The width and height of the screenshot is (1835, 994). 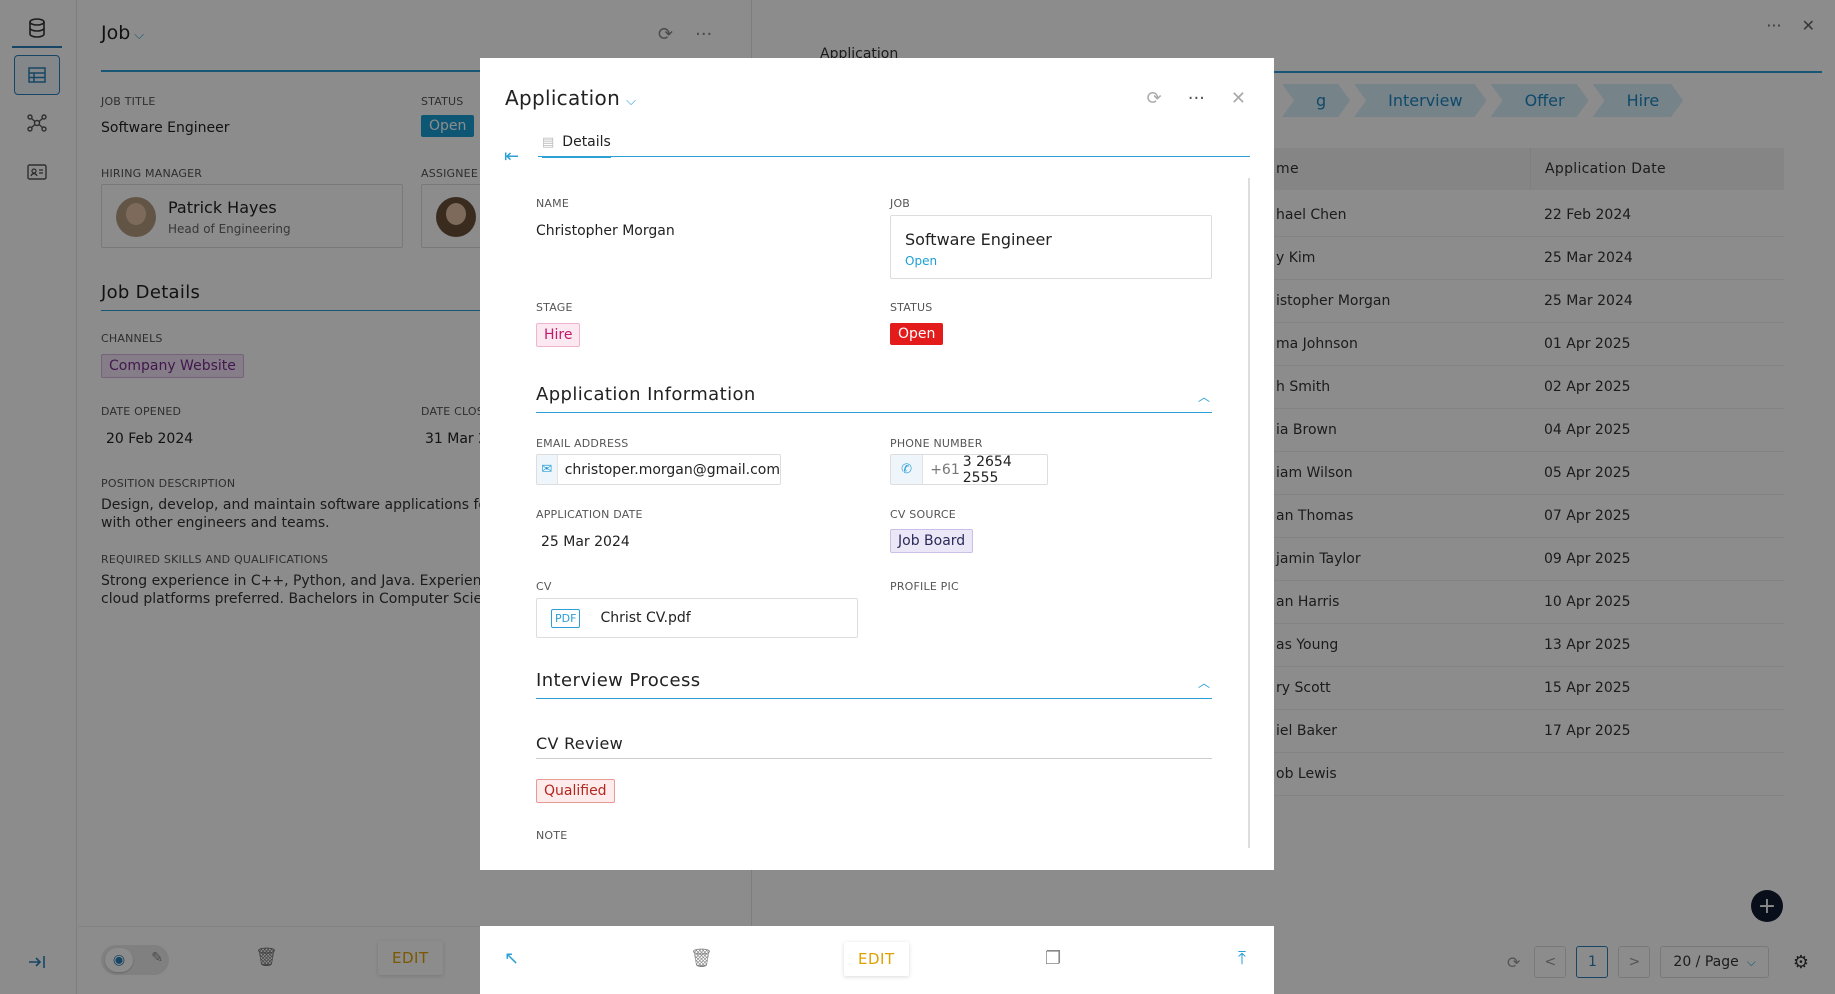 I want to click on cv-review-heading: CV Review, so click(x=579, y=743).